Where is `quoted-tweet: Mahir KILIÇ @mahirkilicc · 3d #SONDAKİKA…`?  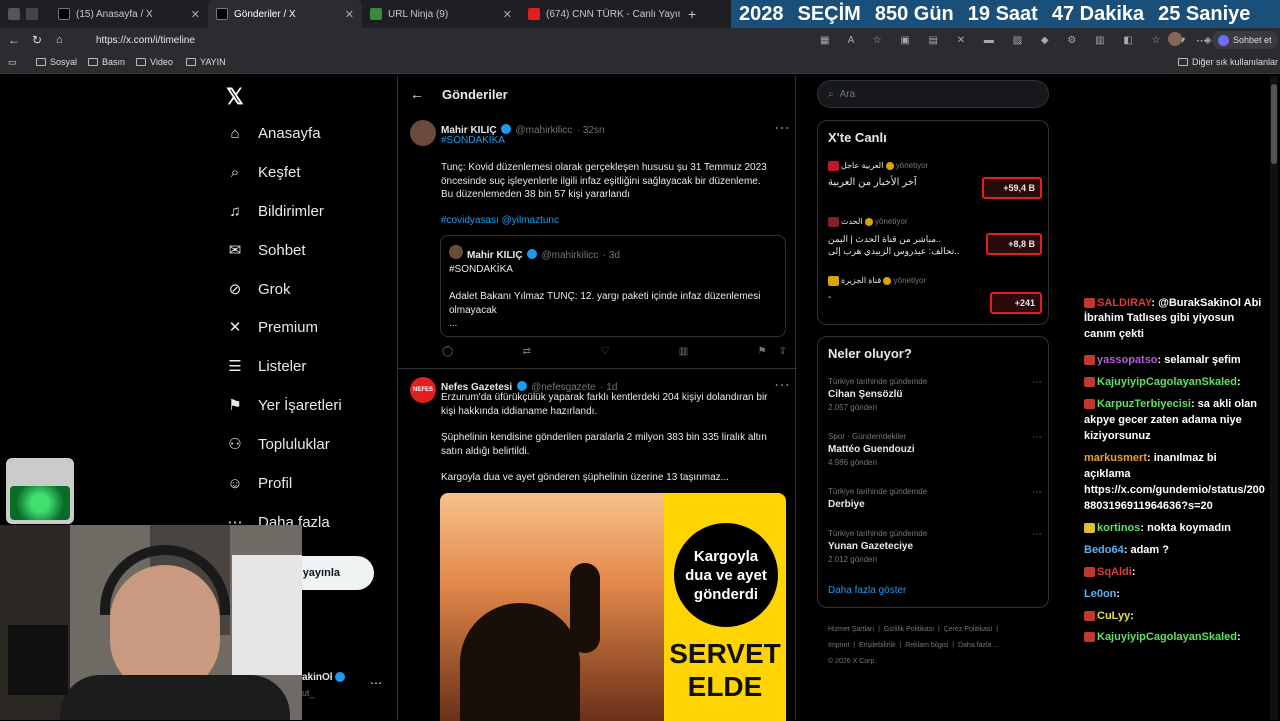
quoted-tweet: Mahir KILIÇ @mahirkilicc · 3d #SONDAKİKA… is located at coordinates (613, 286).